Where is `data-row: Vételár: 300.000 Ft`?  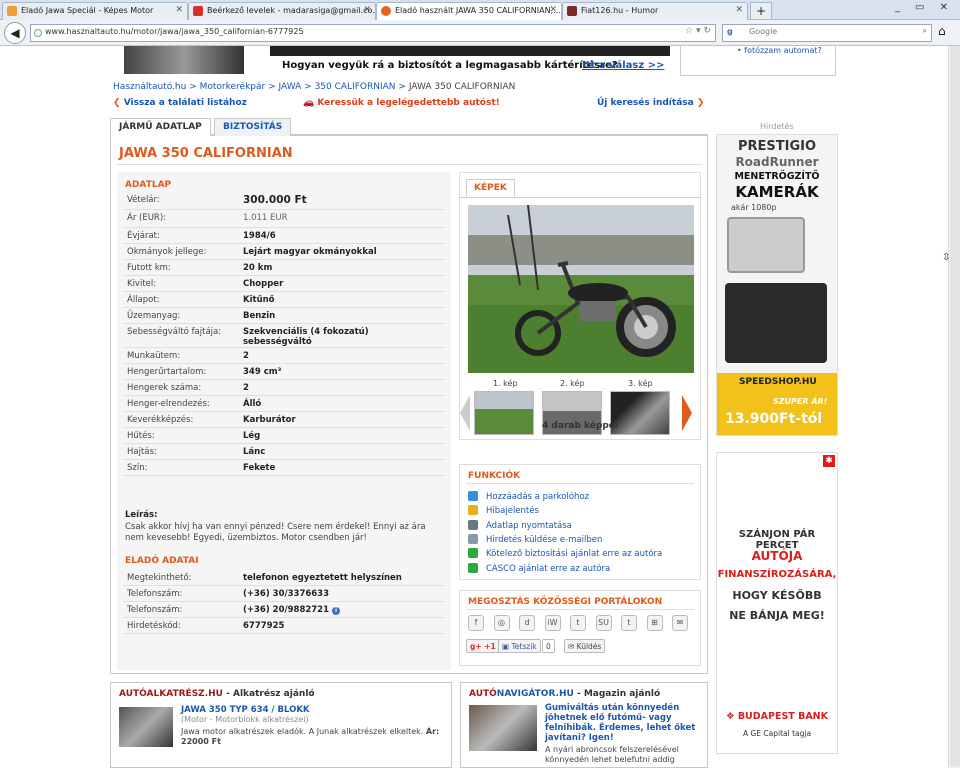
data-row: Vételár: 300.000 Ft is located at coordinates (284, 201).